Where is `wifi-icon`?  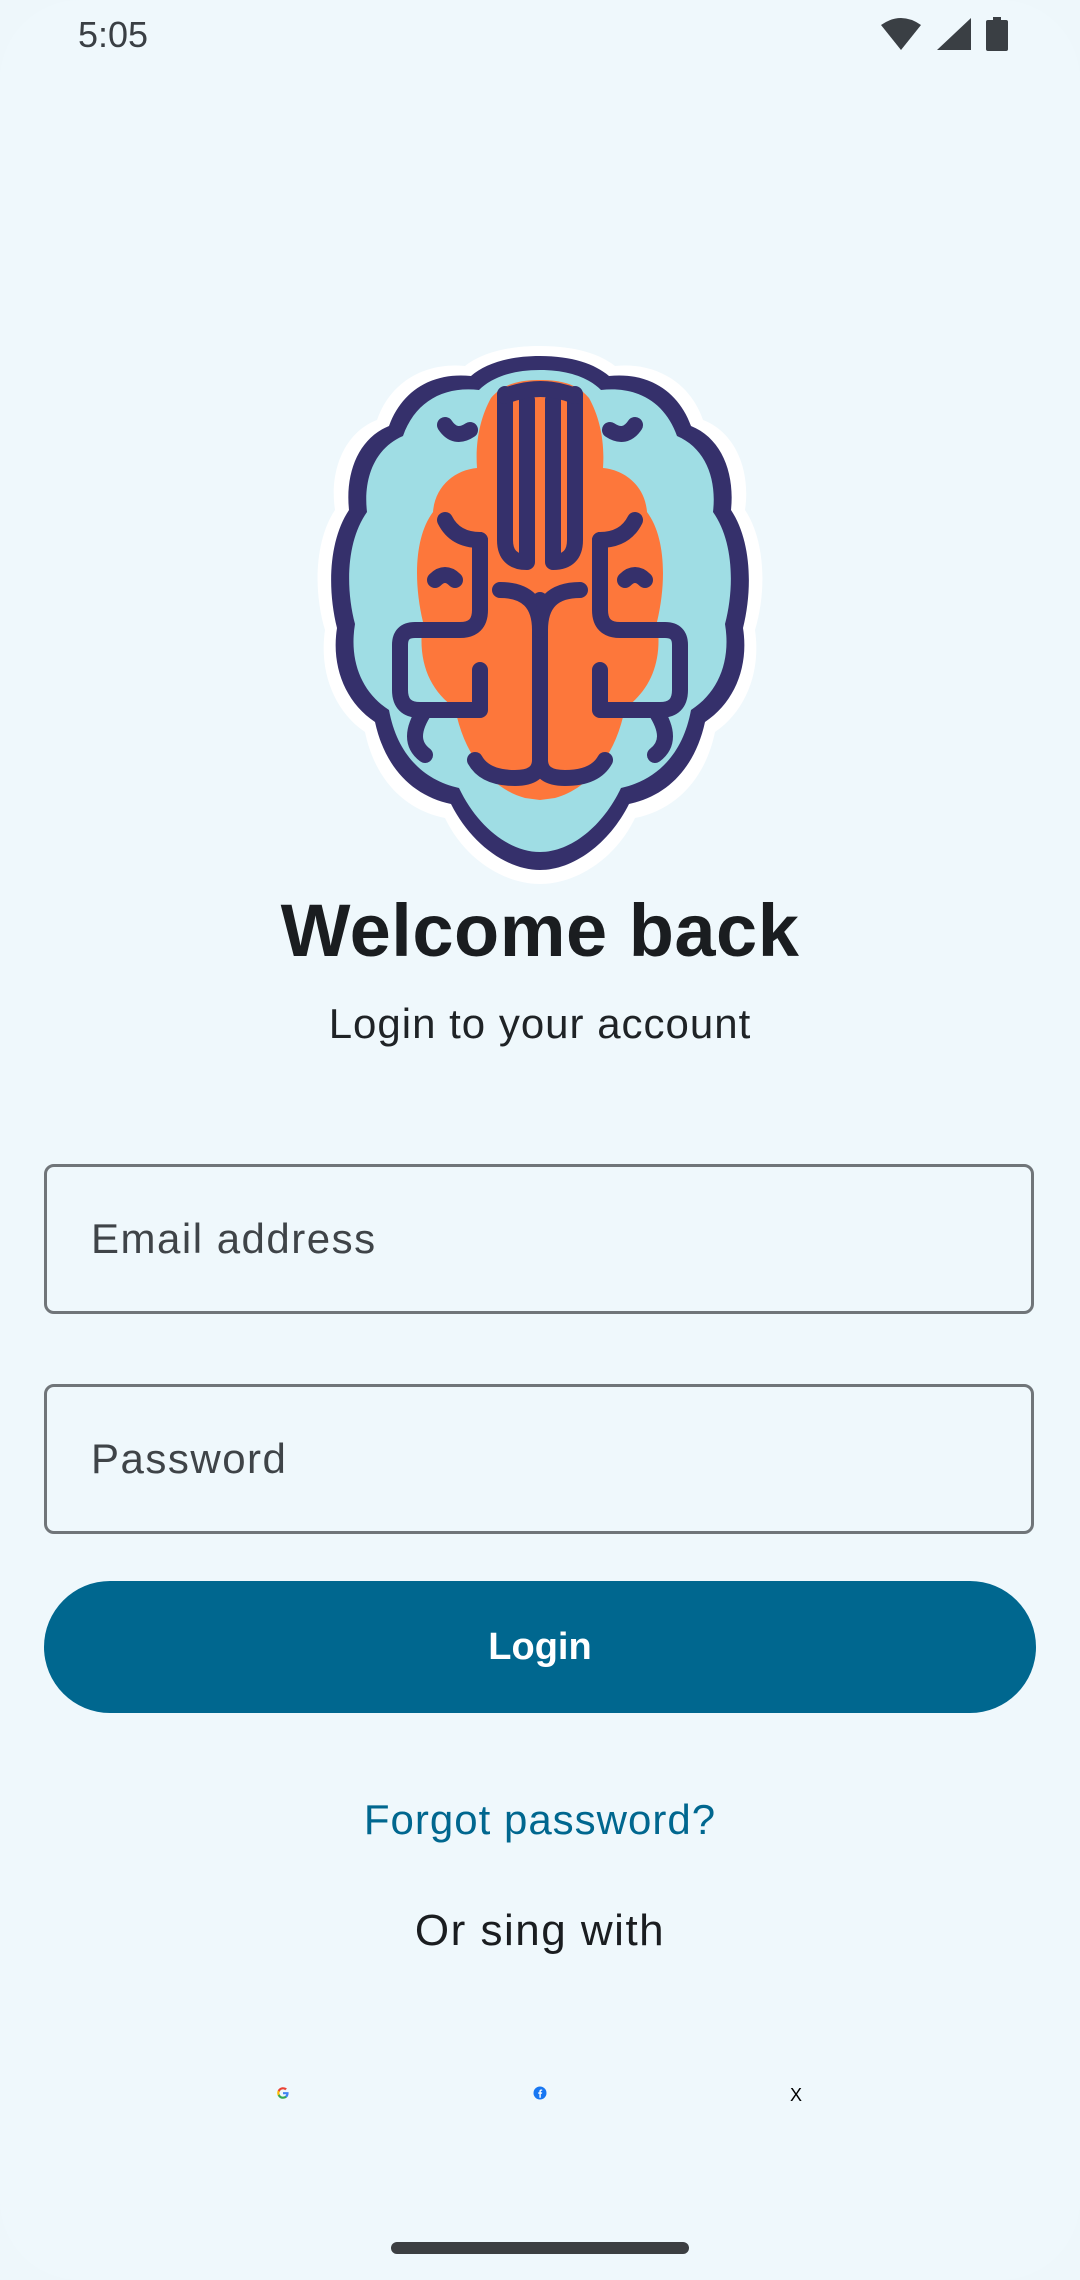 wifi-icon is located at coordinates (901, 34).